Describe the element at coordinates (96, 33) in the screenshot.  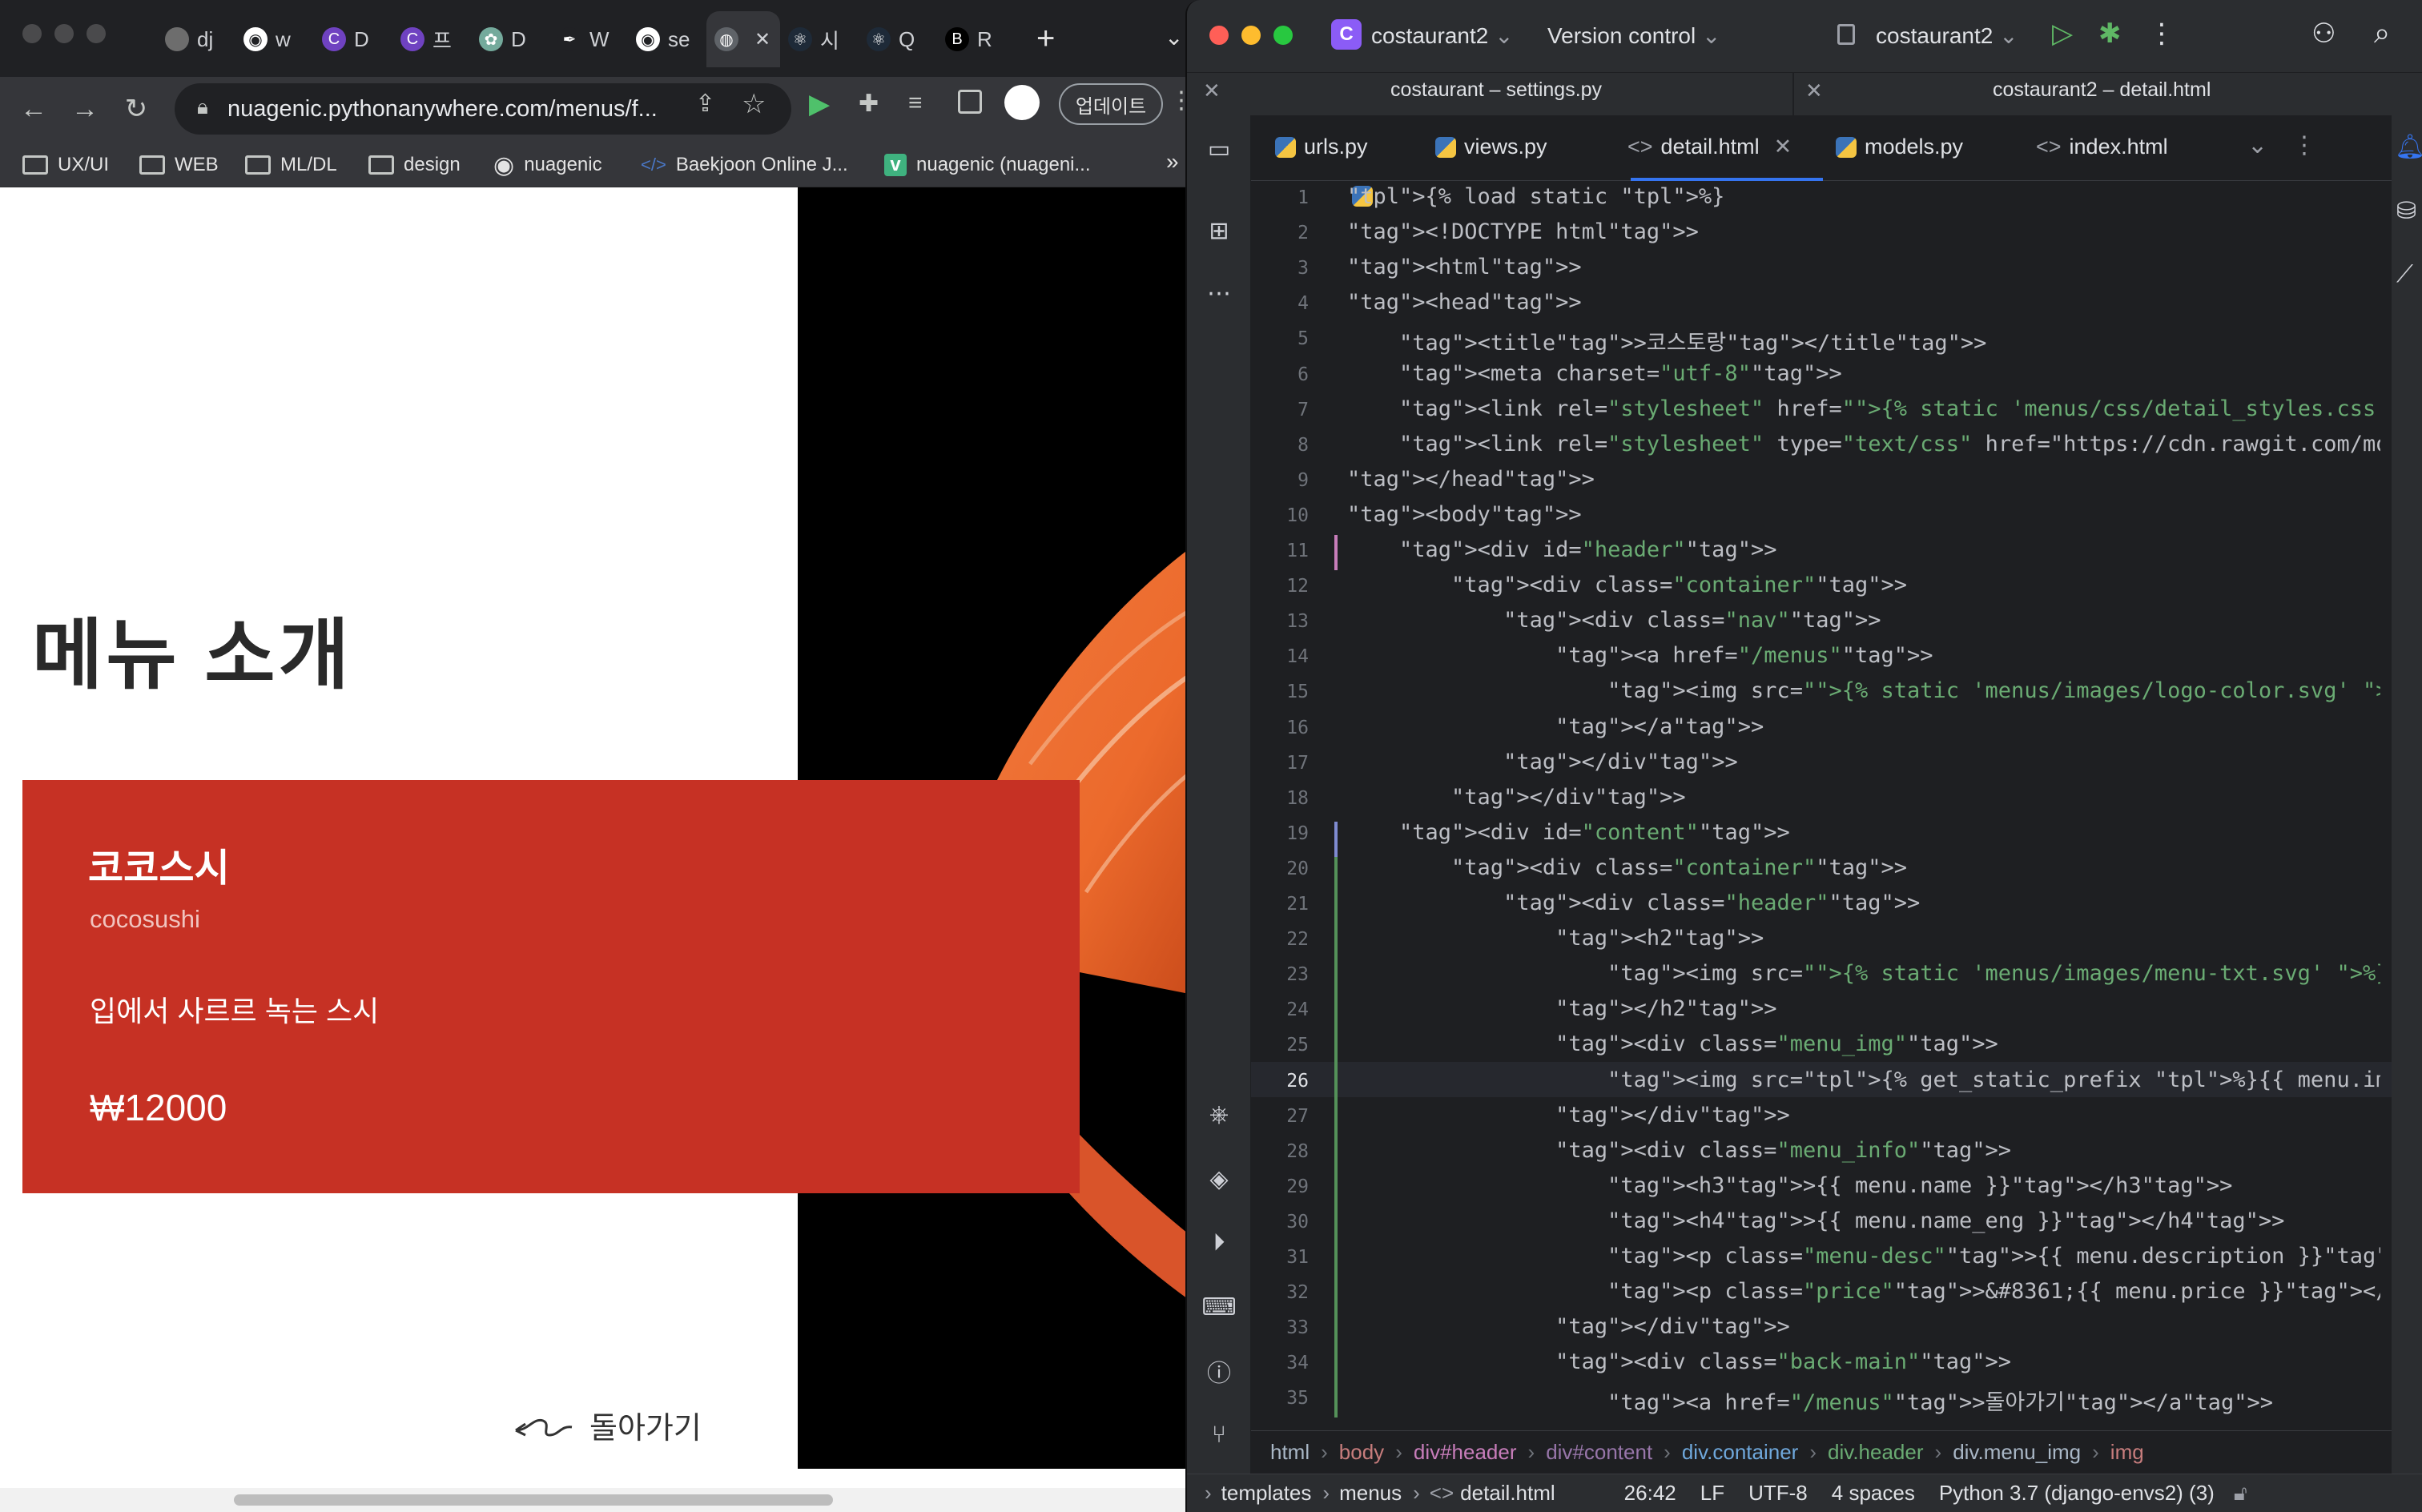
I see `window-zoom-button` at that location.